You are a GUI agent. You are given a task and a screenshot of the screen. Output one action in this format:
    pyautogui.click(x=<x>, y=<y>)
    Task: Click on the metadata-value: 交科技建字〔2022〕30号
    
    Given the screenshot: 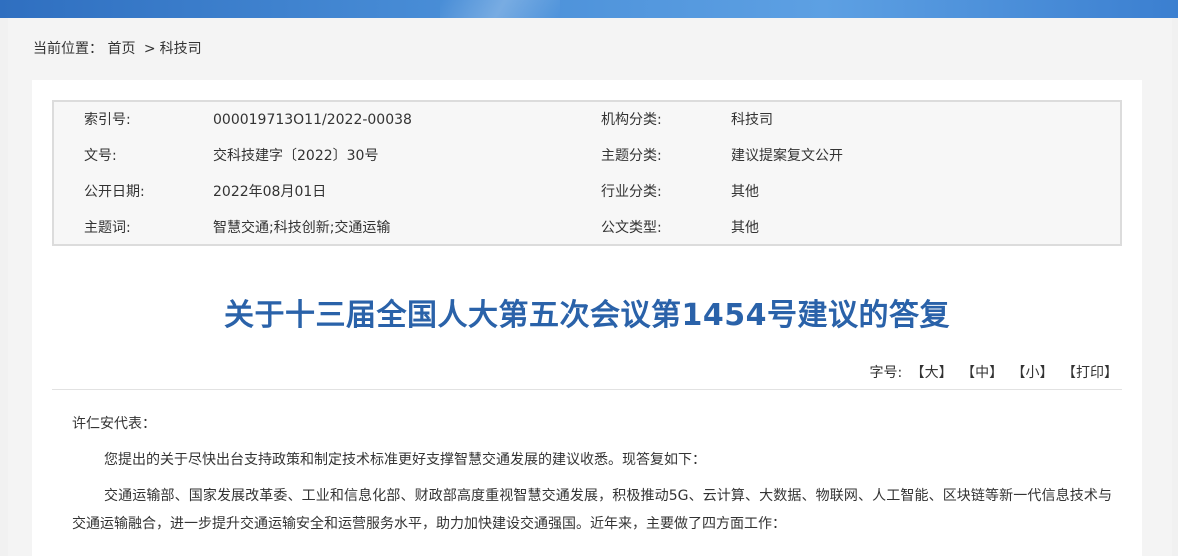 What is the action you would take?
    pyautogui.click(x=296, y=156)
    